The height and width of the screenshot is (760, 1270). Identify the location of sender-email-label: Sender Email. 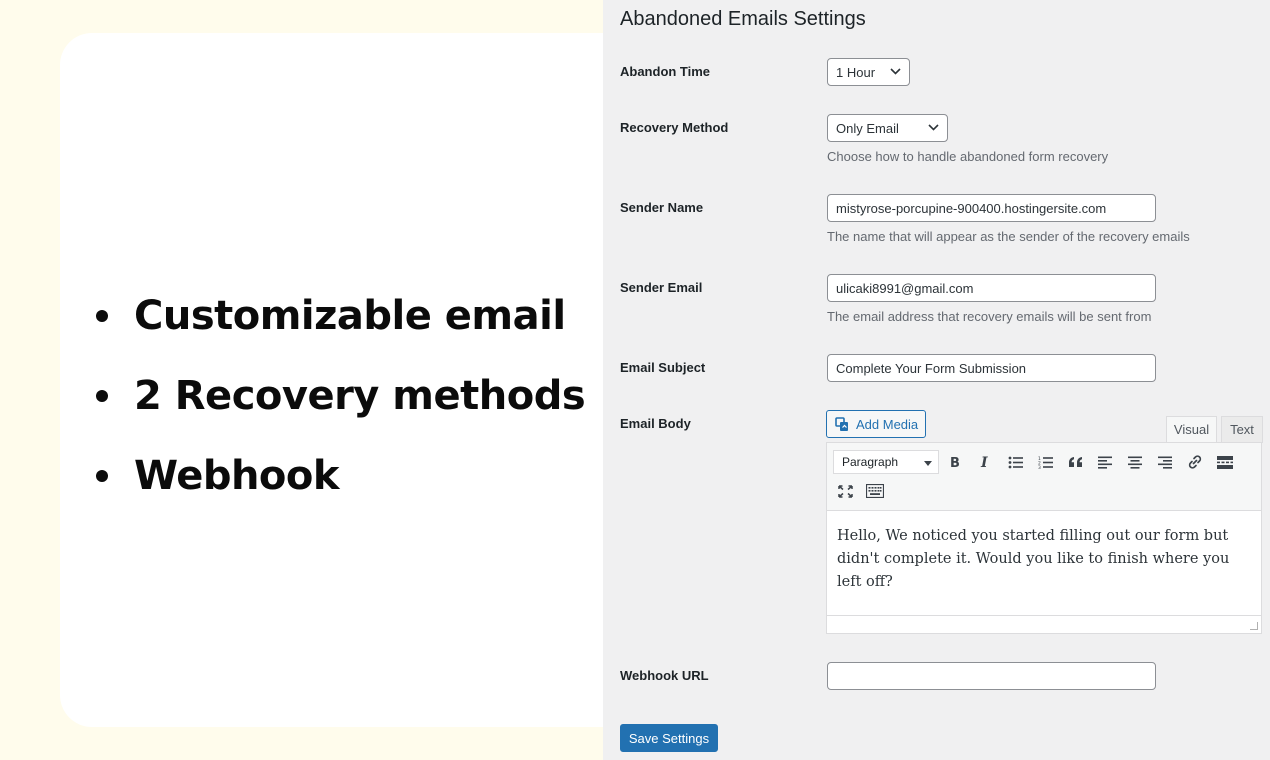
(661, 287).